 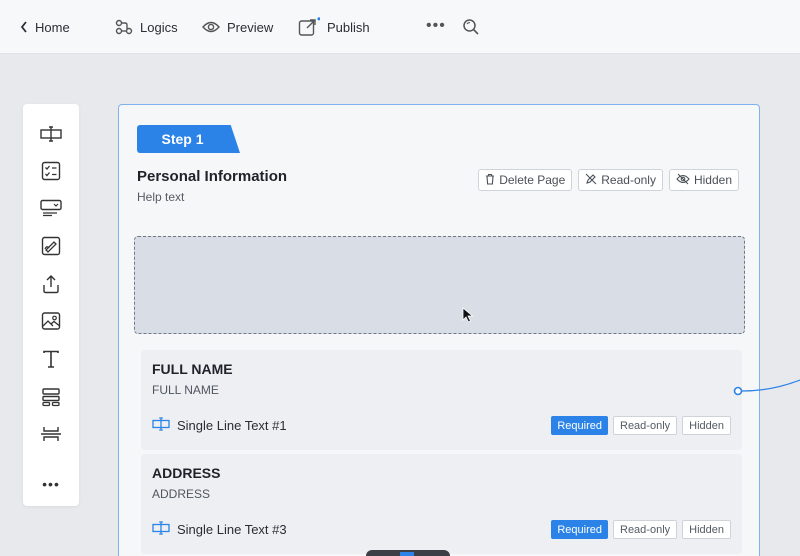 I want to click on logics-label: Logics, so click(x=159, y=27).